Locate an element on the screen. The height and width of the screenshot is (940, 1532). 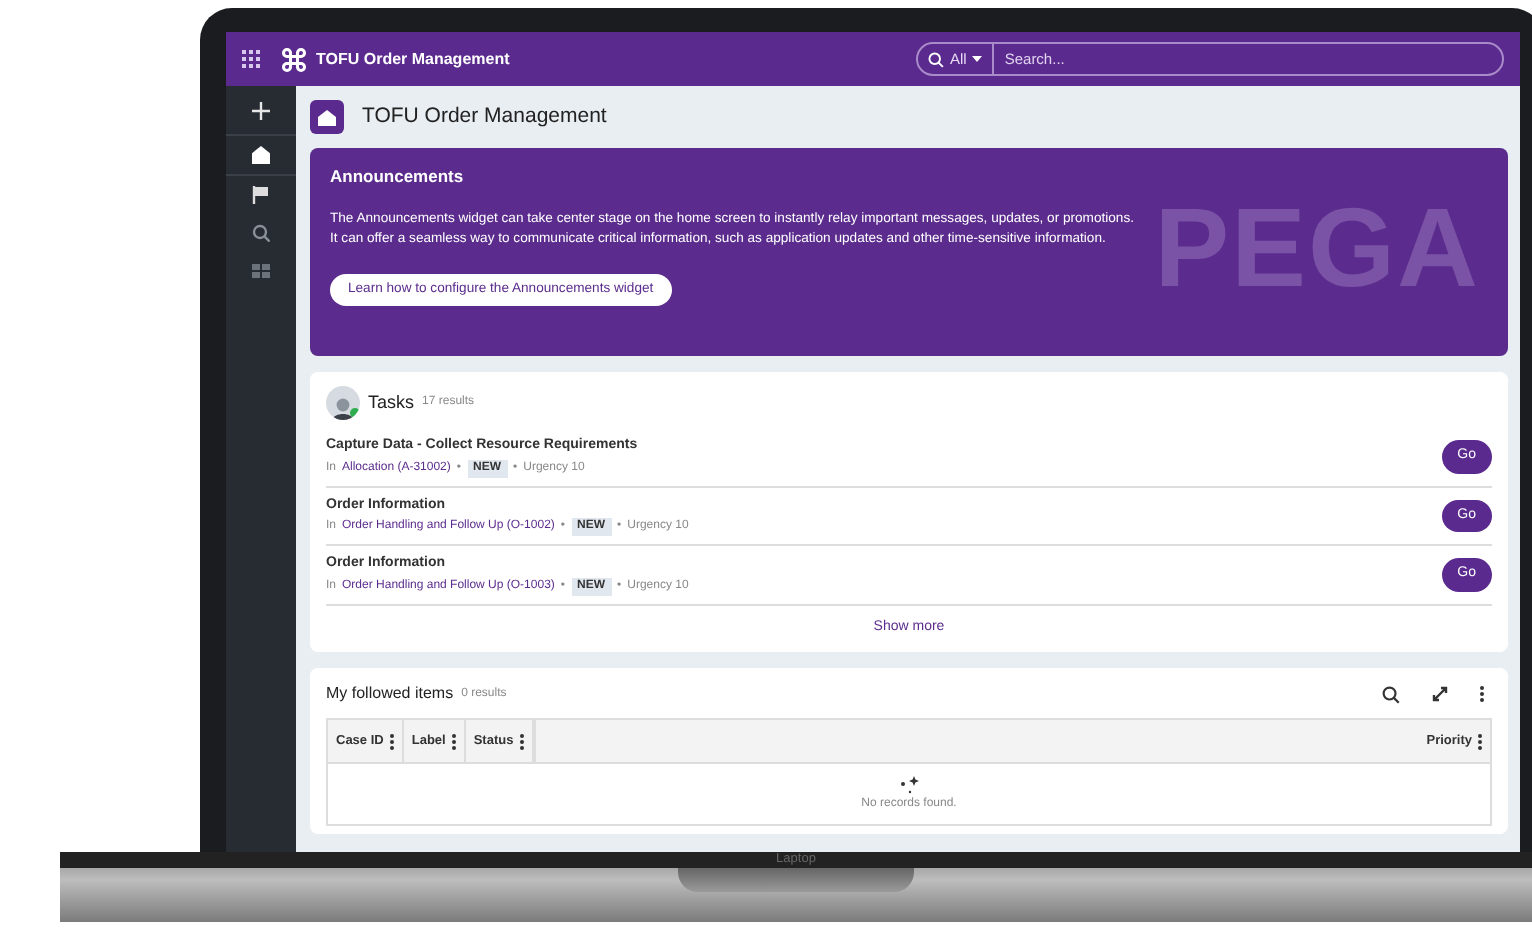
app-title: TOFU Order Management is located at coordinates (413, 59).